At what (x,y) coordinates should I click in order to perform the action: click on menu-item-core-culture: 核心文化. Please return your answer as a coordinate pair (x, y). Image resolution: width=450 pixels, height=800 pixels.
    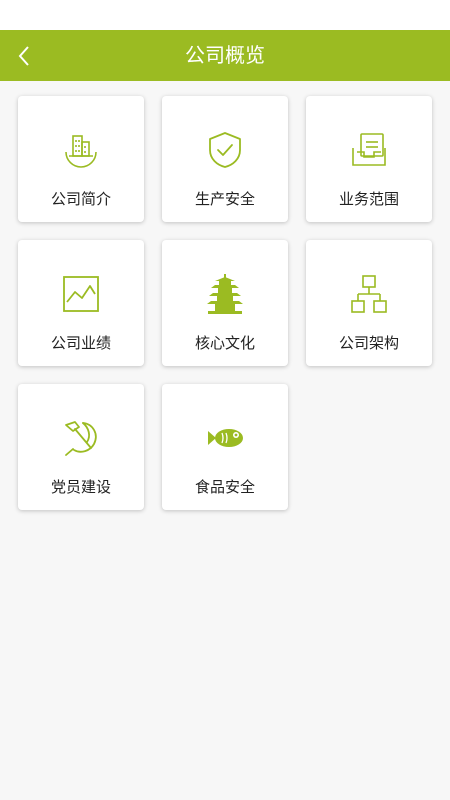
    Looking at the image, I should click on (225, 303).